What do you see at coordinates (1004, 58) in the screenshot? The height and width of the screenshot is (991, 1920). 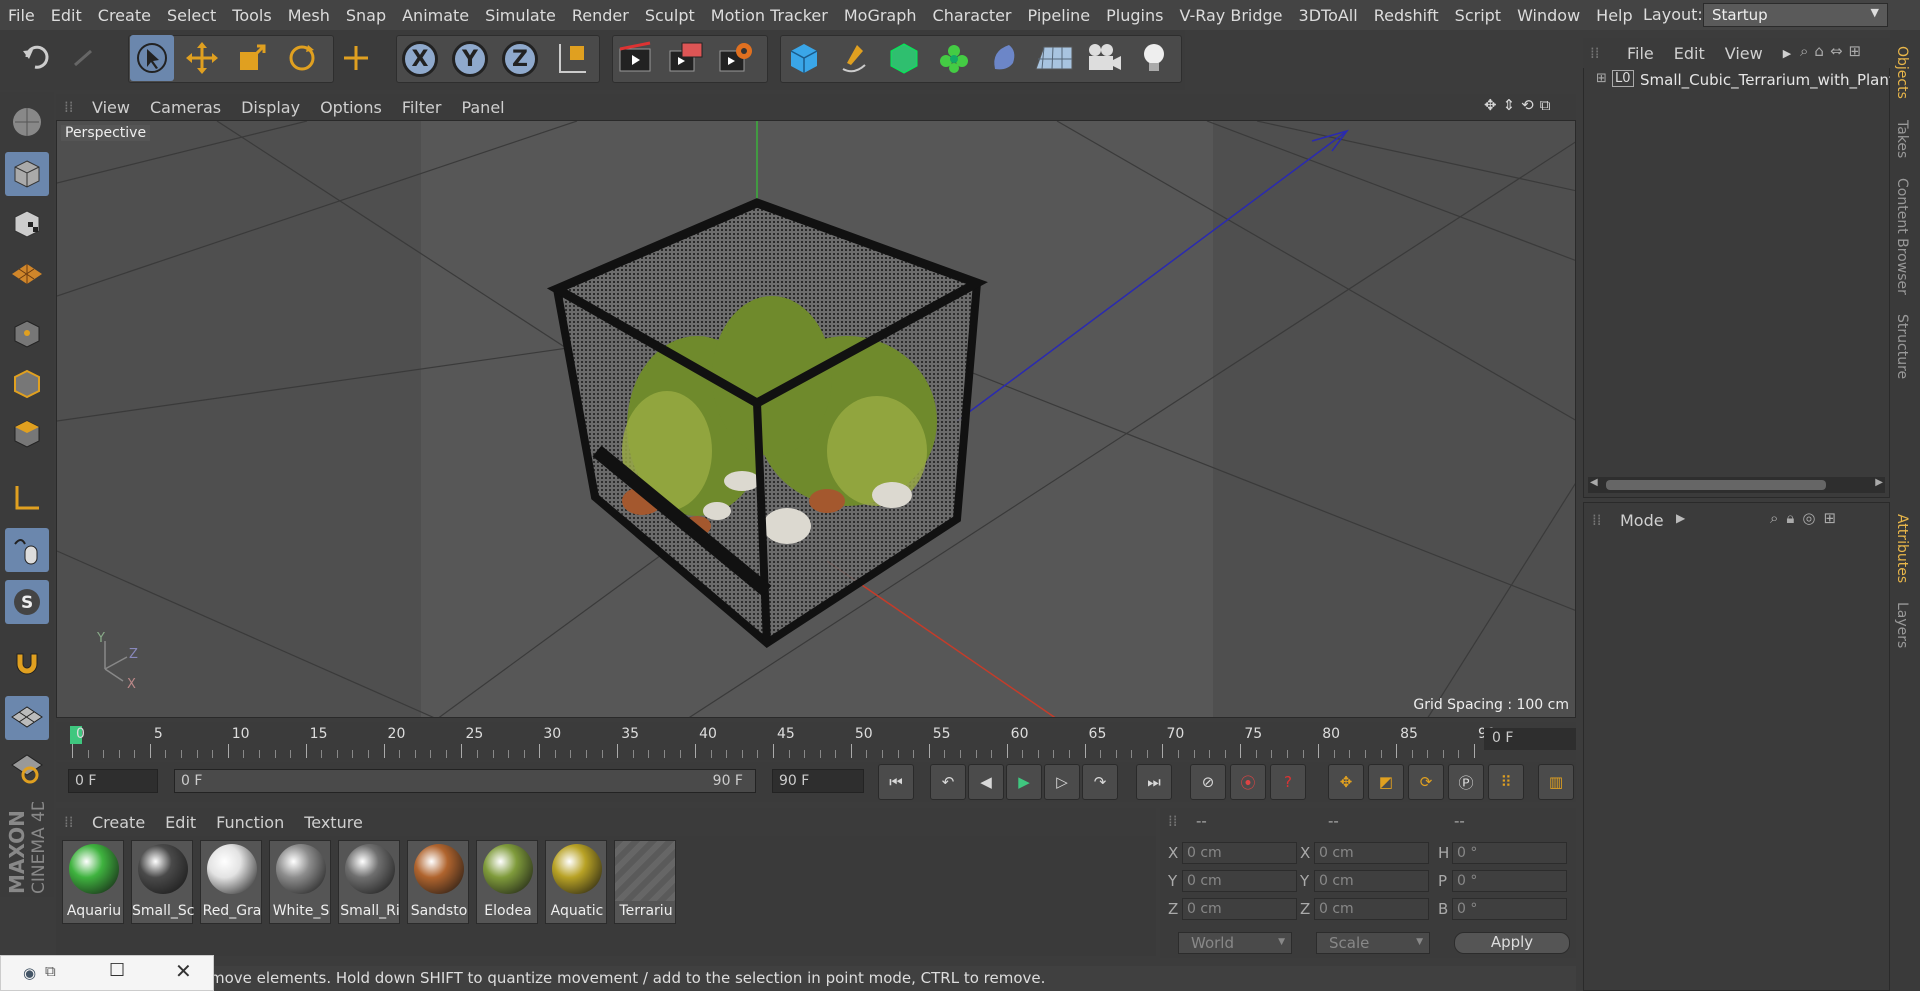 I see `deformer-button` at bounding box center [1004, 58].